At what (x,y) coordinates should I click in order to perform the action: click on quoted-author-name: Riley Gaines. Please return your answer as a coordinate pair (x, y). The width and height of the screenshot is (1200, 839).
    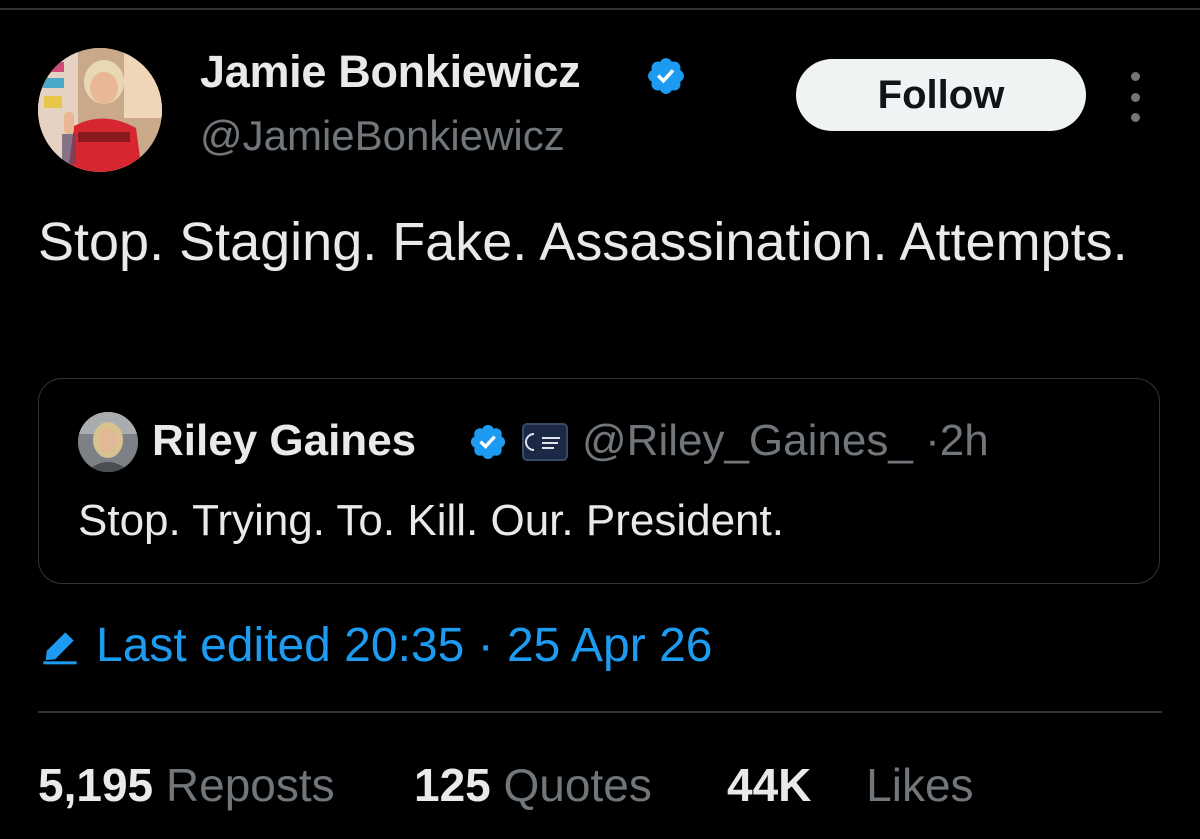
    Looking at the image, I should click on (284, 441).